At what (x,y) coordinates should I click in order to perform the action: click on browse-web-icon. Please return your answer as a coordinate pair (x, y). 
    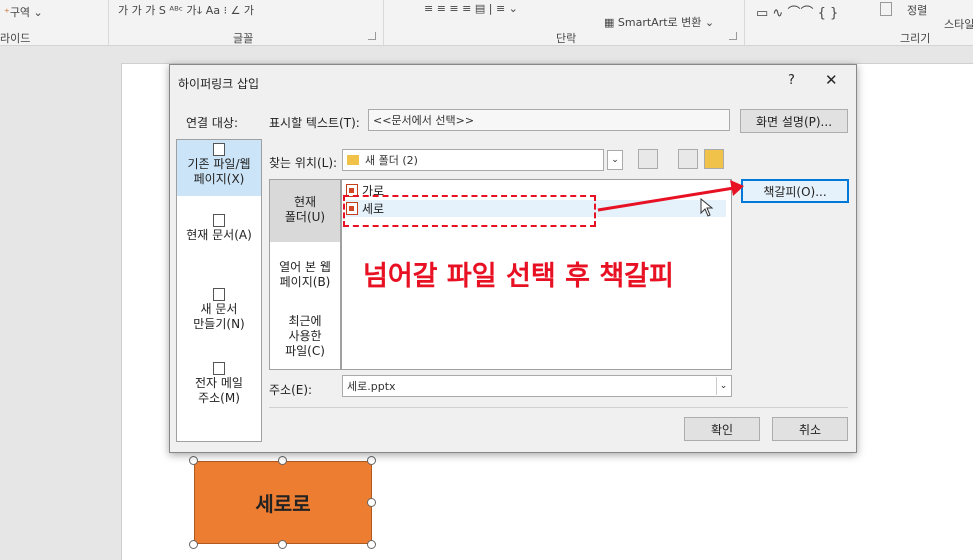
    Looking at the image, I should click on (648, 159).